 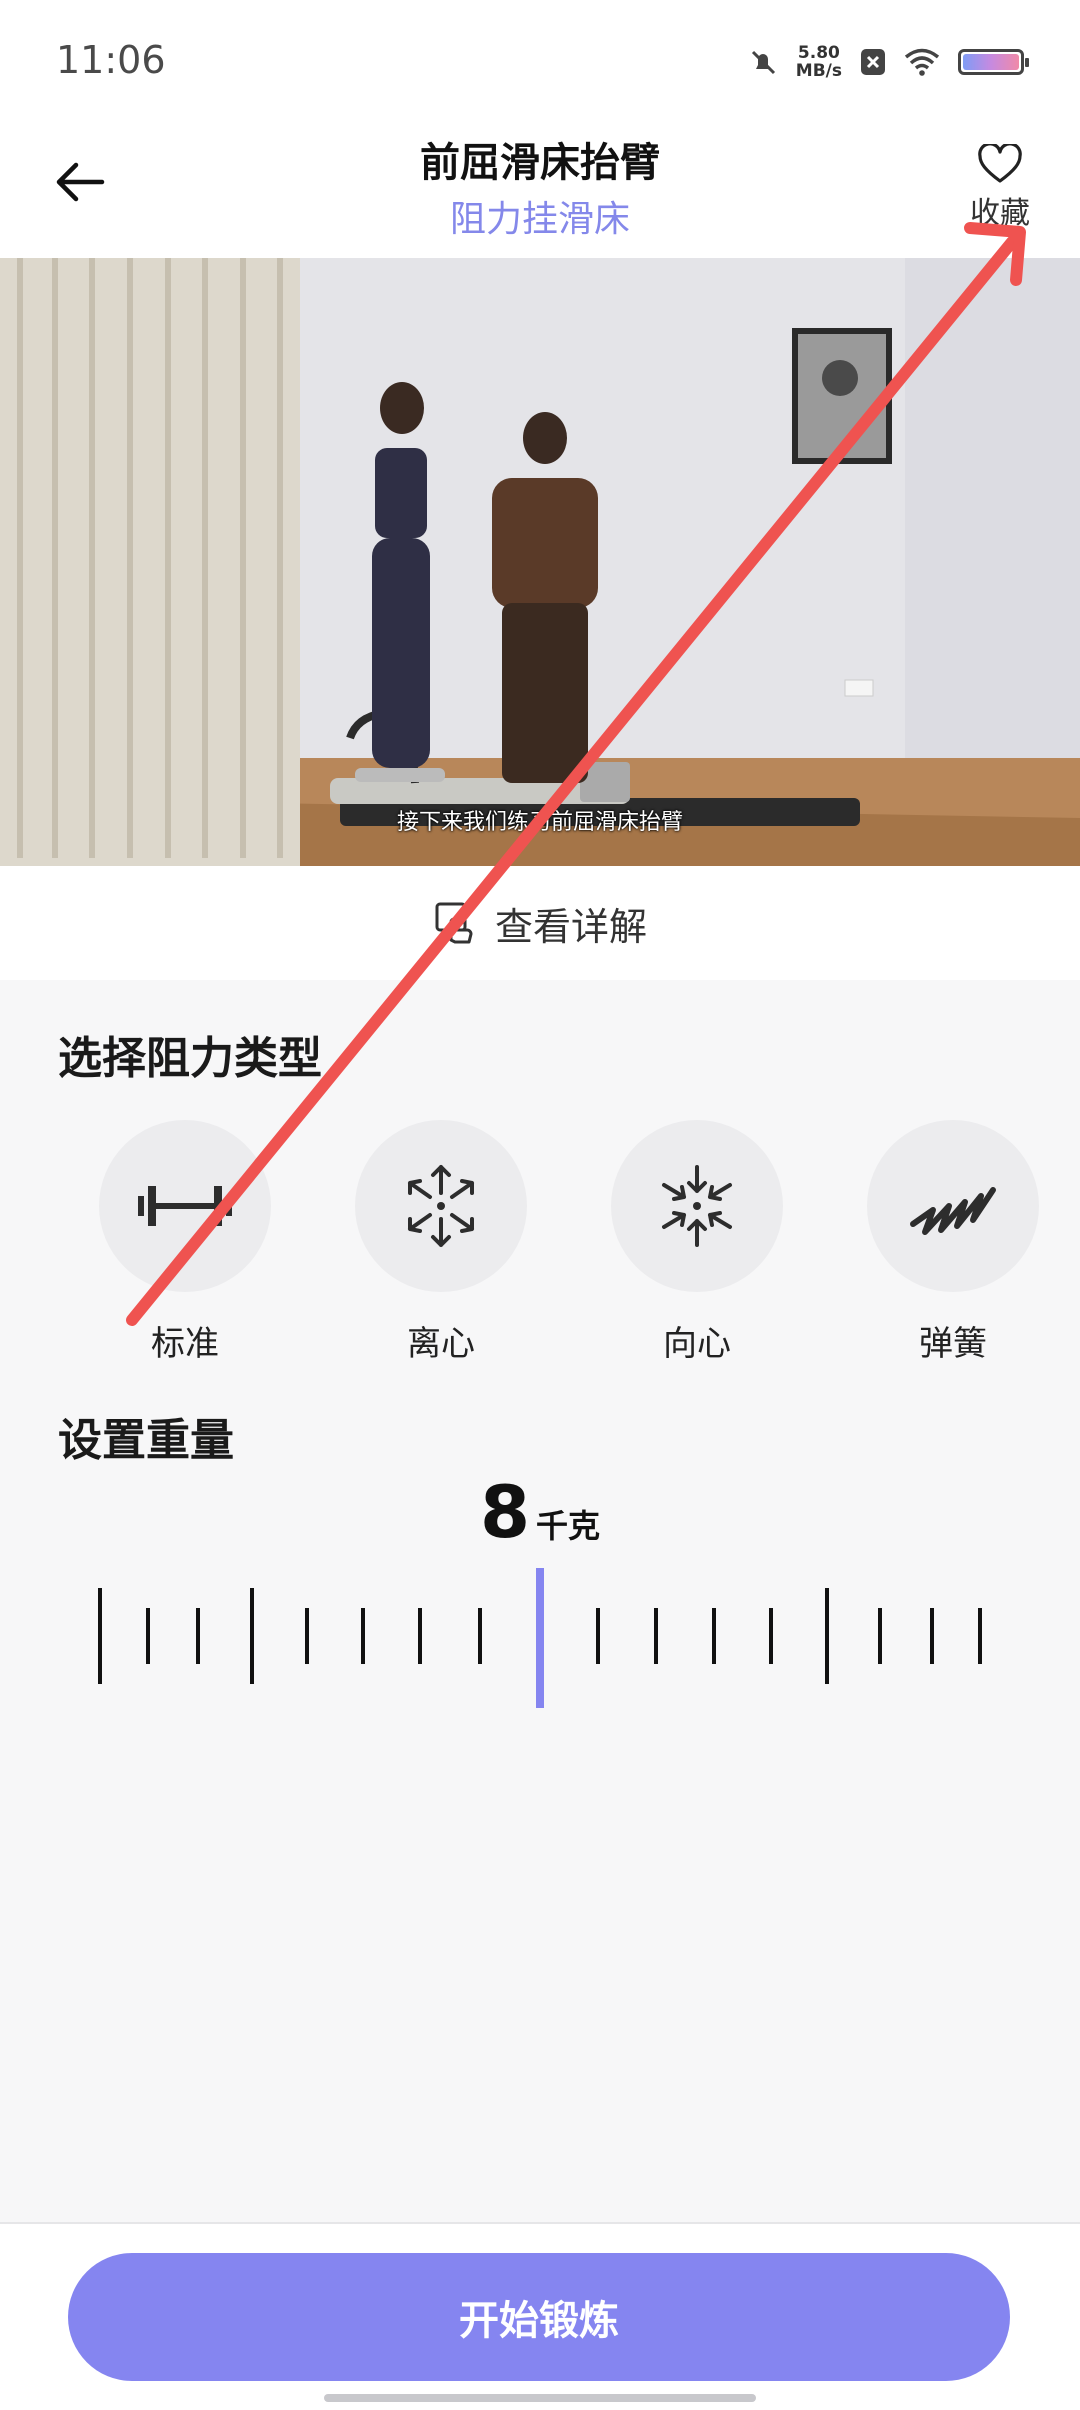 What do you see at coordinates (953, 1211) in the screenshot?
I see `spring-icon` at bounding box center [953, 1211].